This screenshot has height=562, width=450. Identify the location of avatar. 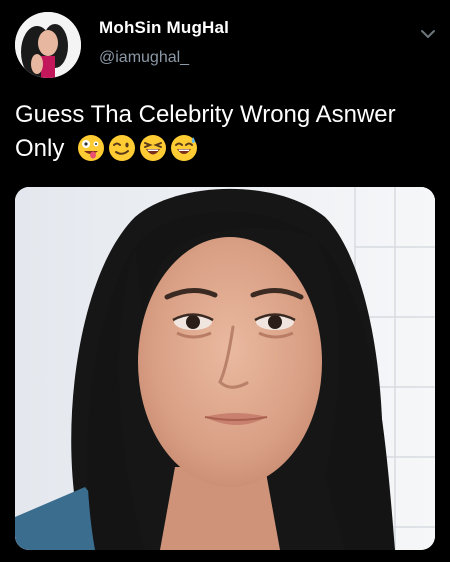
(48, 45).